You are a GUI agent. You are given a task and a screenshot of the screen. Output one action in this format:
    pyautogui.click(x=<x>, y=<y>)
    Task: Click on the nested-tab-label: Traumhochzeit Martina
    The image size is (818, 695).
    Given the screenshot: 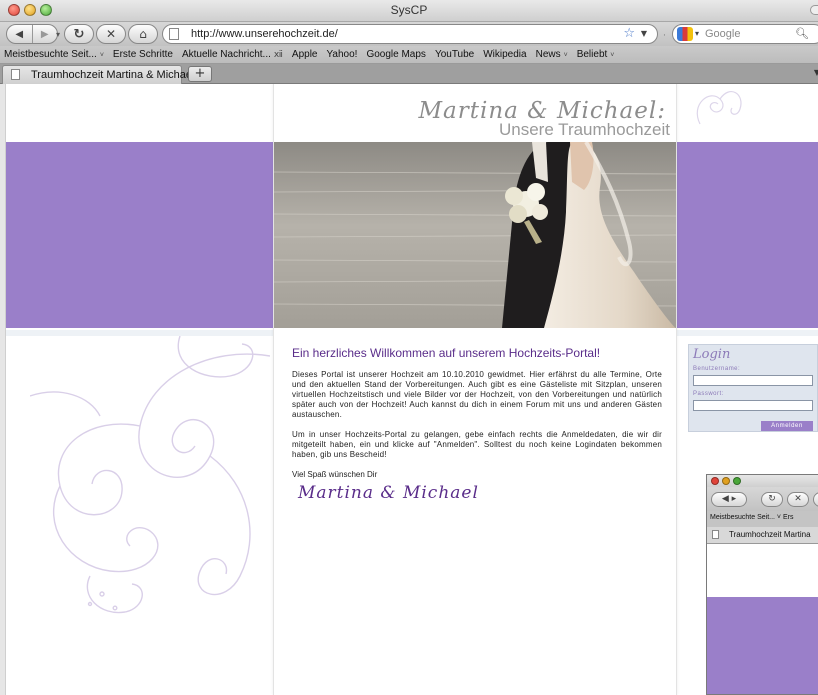 What is the action you would take?
    pyautogui.click(x=770, y=534)
    